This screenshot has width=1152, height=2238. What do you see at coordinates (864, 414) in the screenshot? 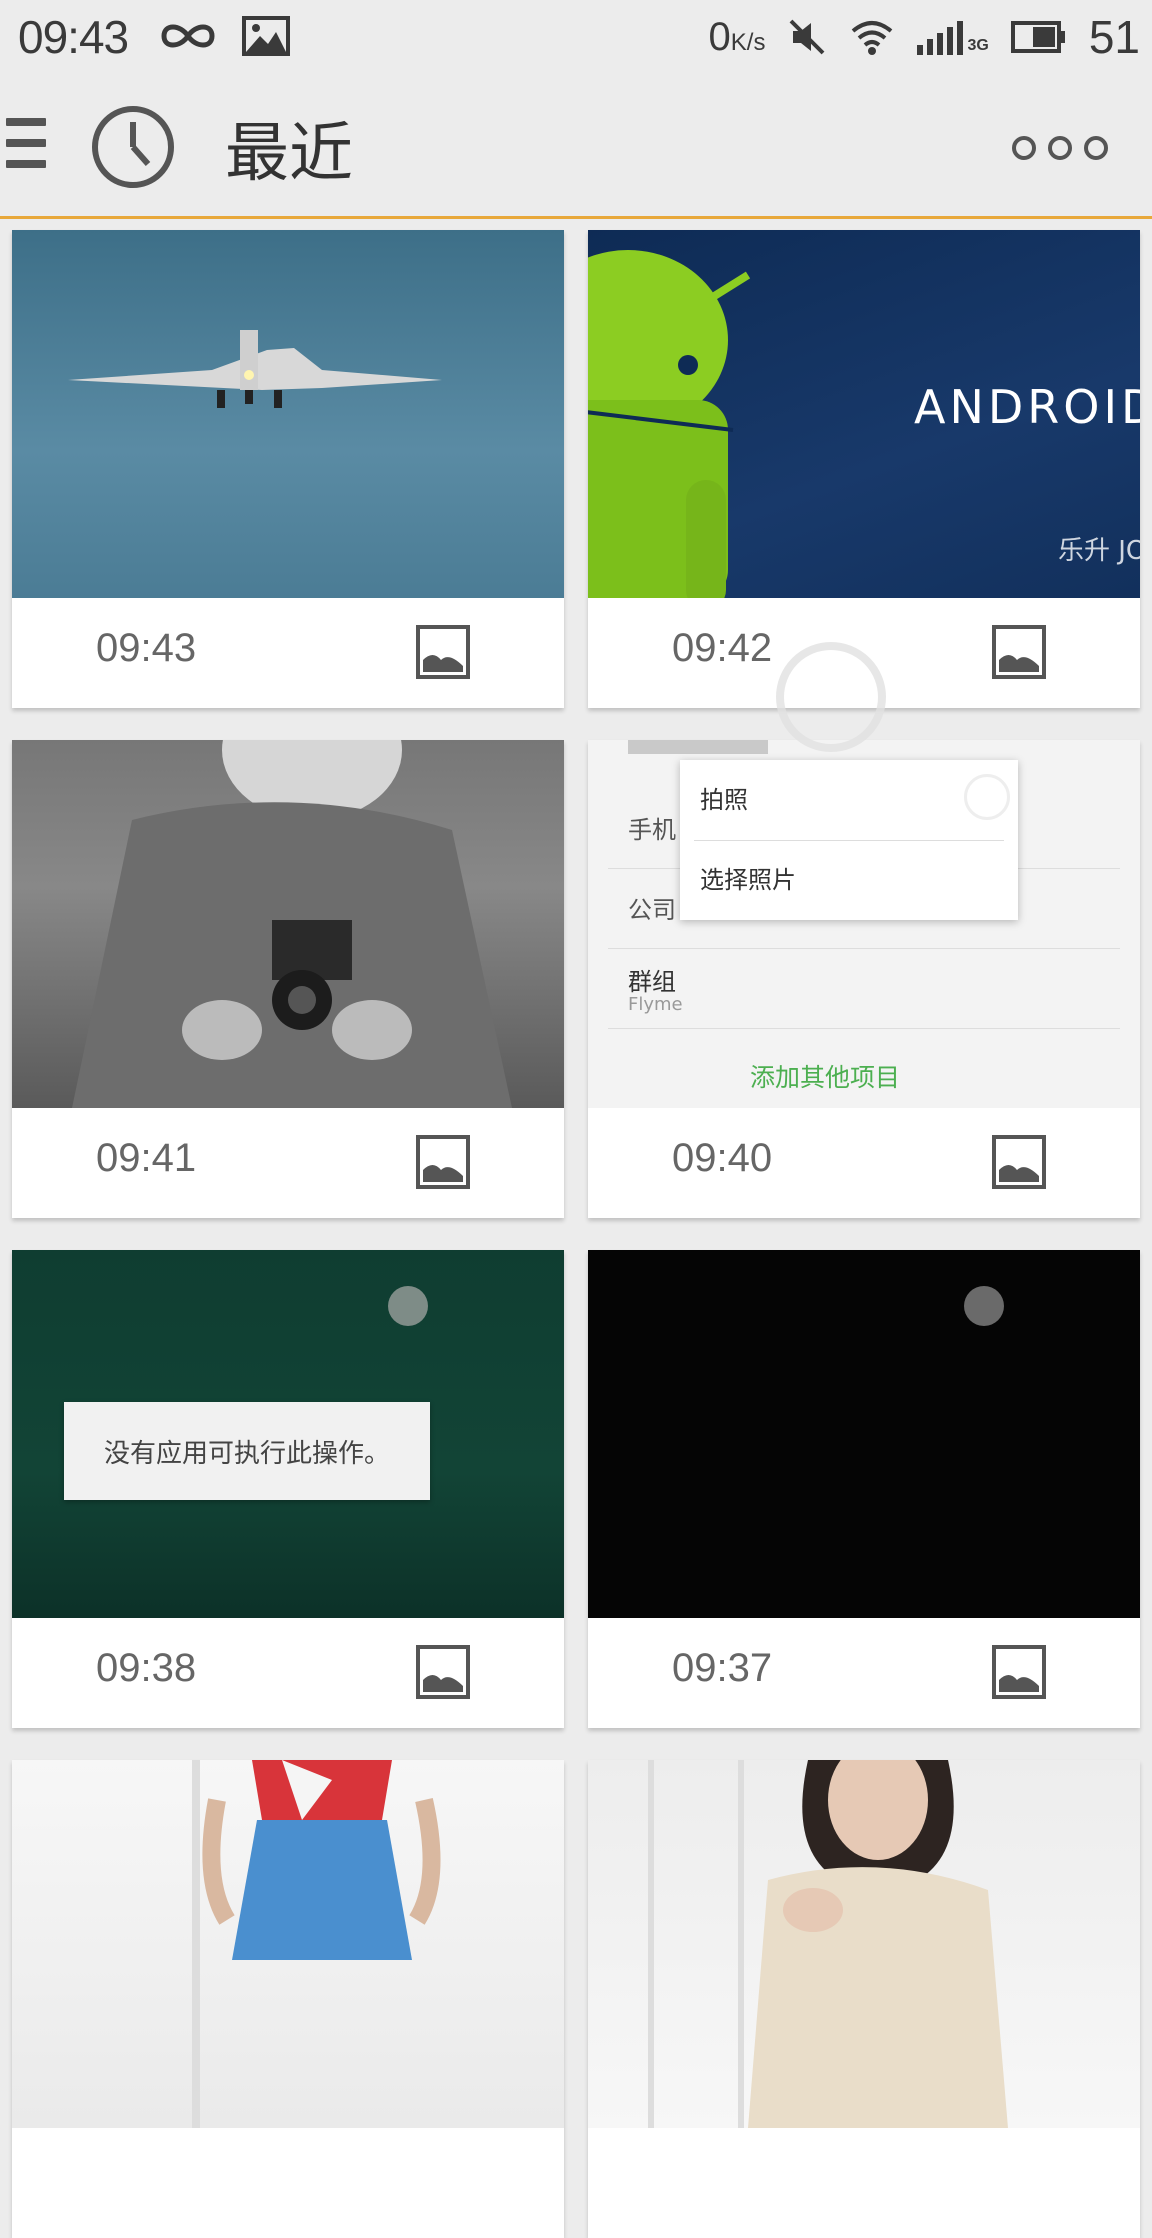
I see `thumbnail-android: ANDROID 乐升 JOYUP` at bounding box center [864, 414].